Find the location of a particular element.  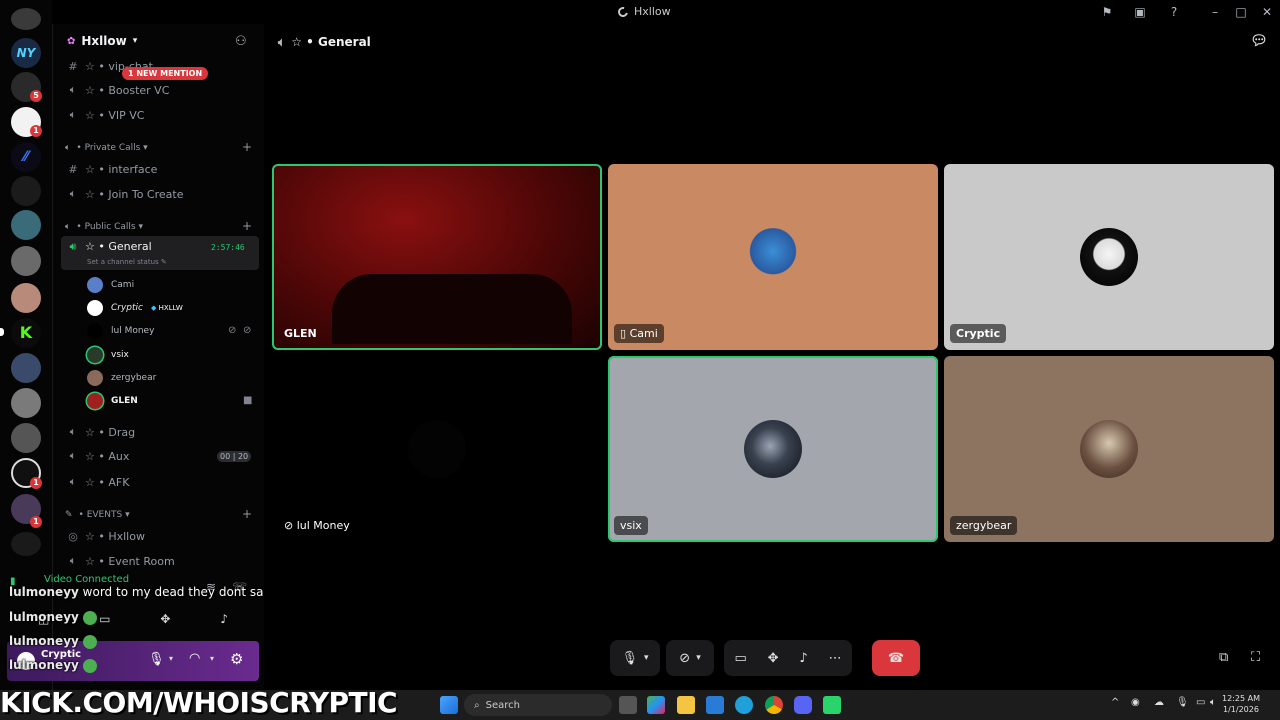

video-tile-zergybear: zergybear is located at coordinates (1109, 449).